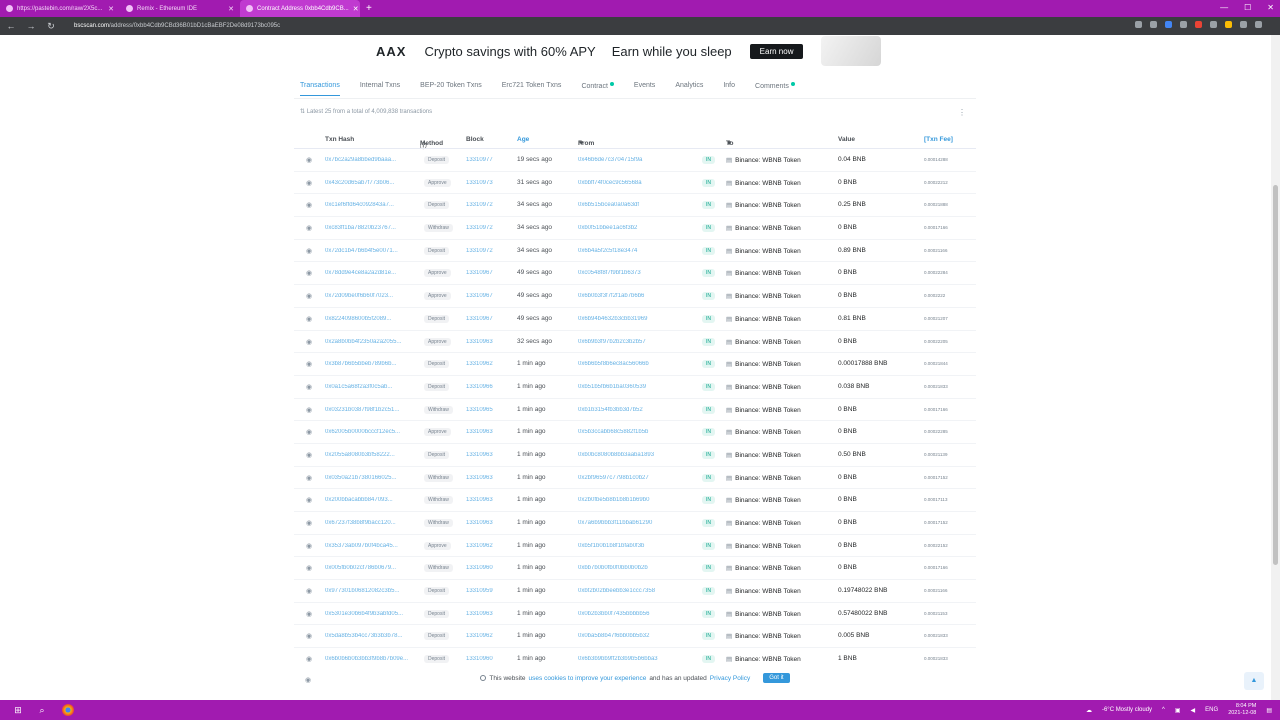  I want to click on browser-tab-0: https://pastebin.com/raw/2X5c... ✕, so click(60, 8).